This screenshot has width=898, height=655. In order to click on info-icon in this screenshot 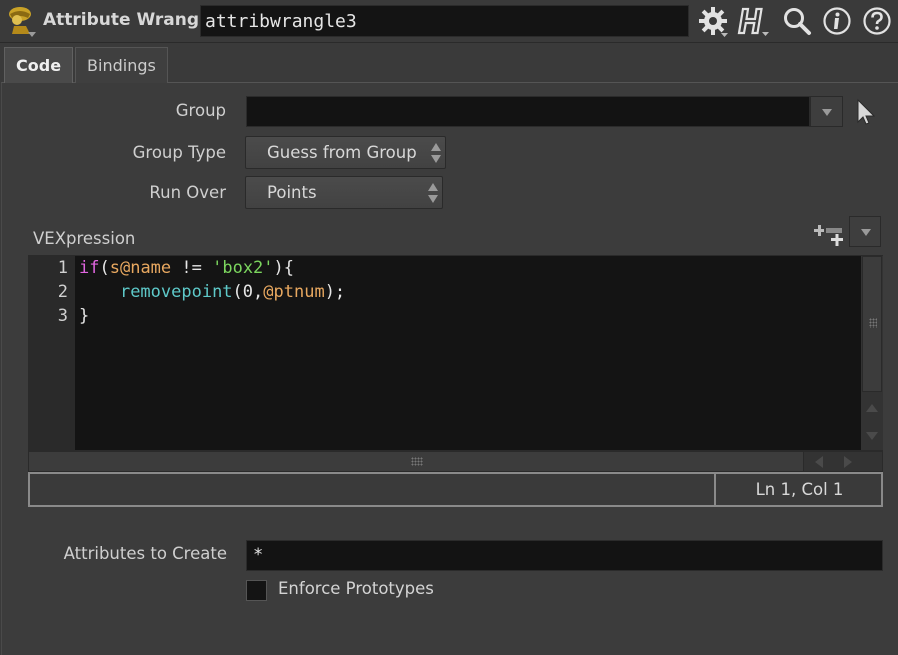, I will do `click(837, 21)`.